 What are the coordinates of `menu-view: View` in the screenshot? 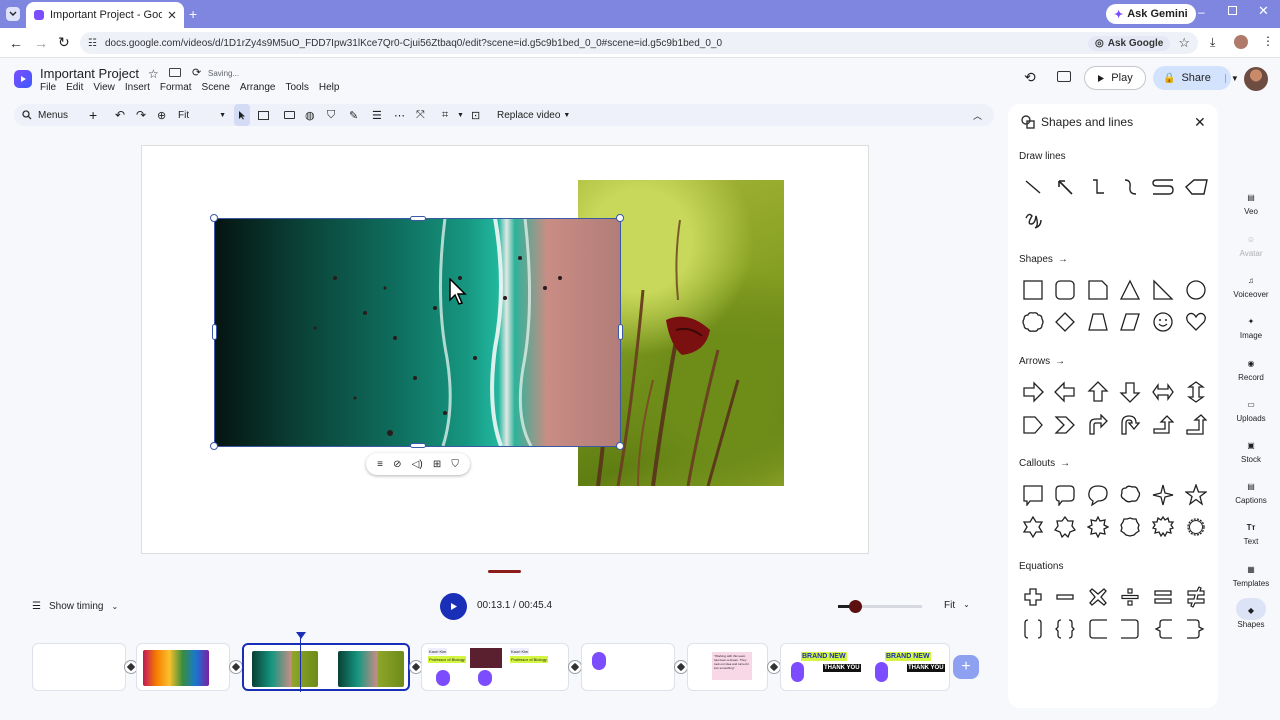 It's located at (104, 87).